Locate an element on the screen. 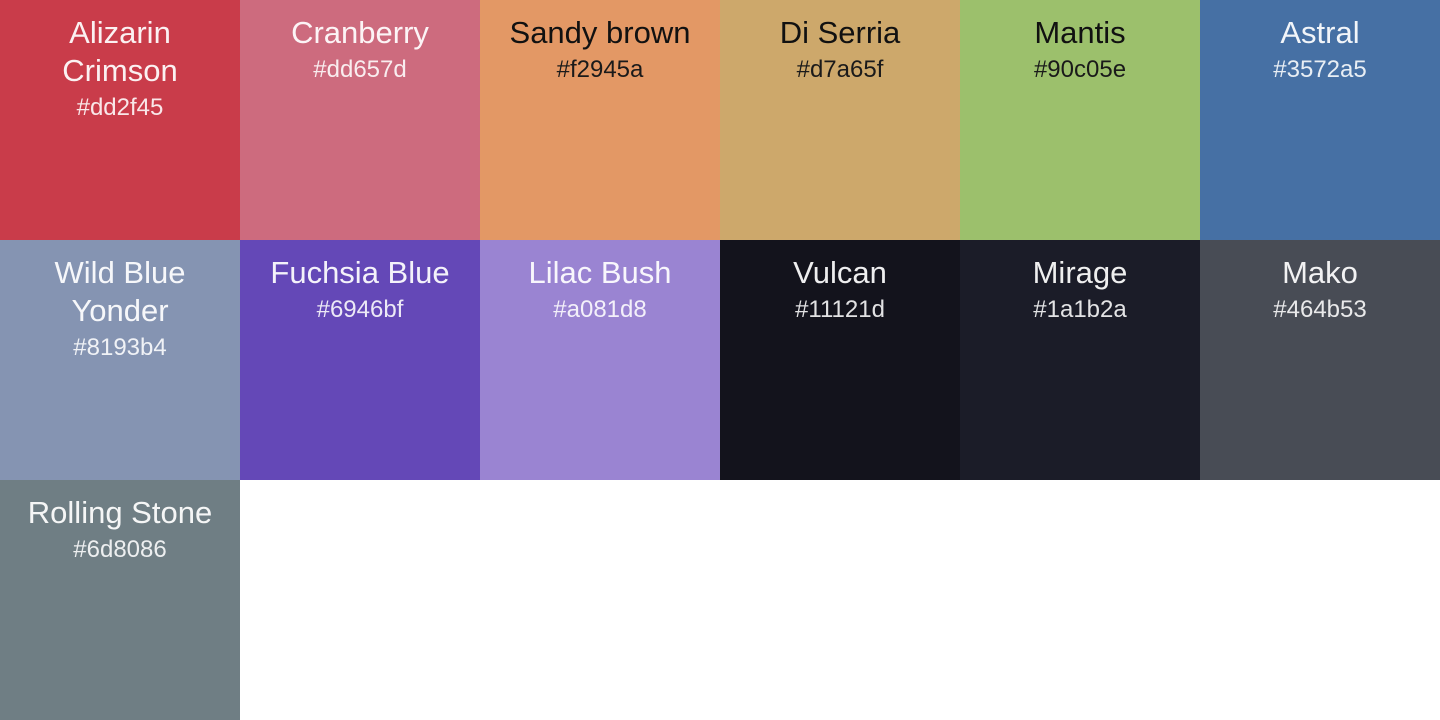 This screenshot has height=720, width=1440. swatch-name: Cranberry is located at coordinates (360, 32).